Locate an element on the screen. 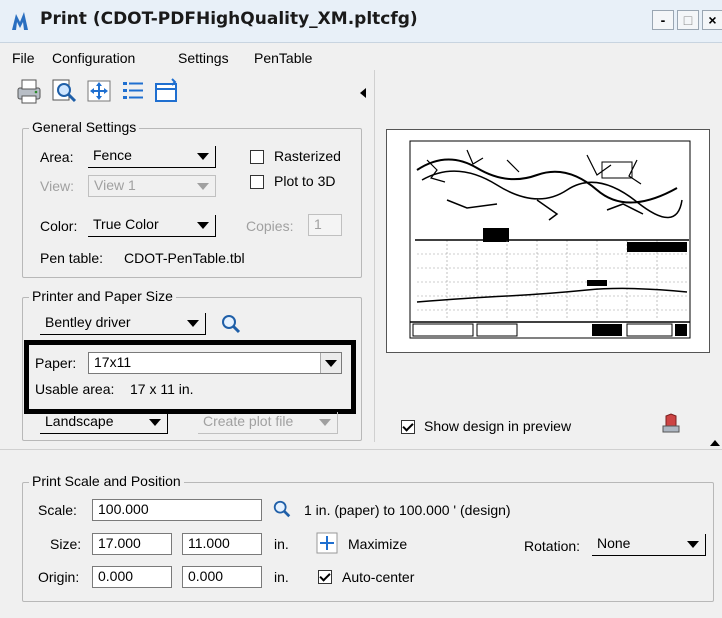  area-value: Fence is located at coordinates (112, 155).